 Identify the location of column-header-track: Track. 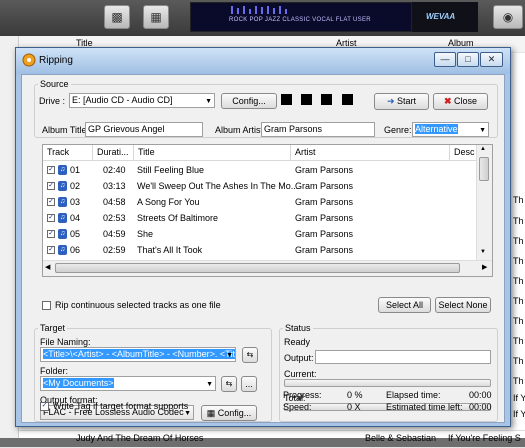
(68, 153).